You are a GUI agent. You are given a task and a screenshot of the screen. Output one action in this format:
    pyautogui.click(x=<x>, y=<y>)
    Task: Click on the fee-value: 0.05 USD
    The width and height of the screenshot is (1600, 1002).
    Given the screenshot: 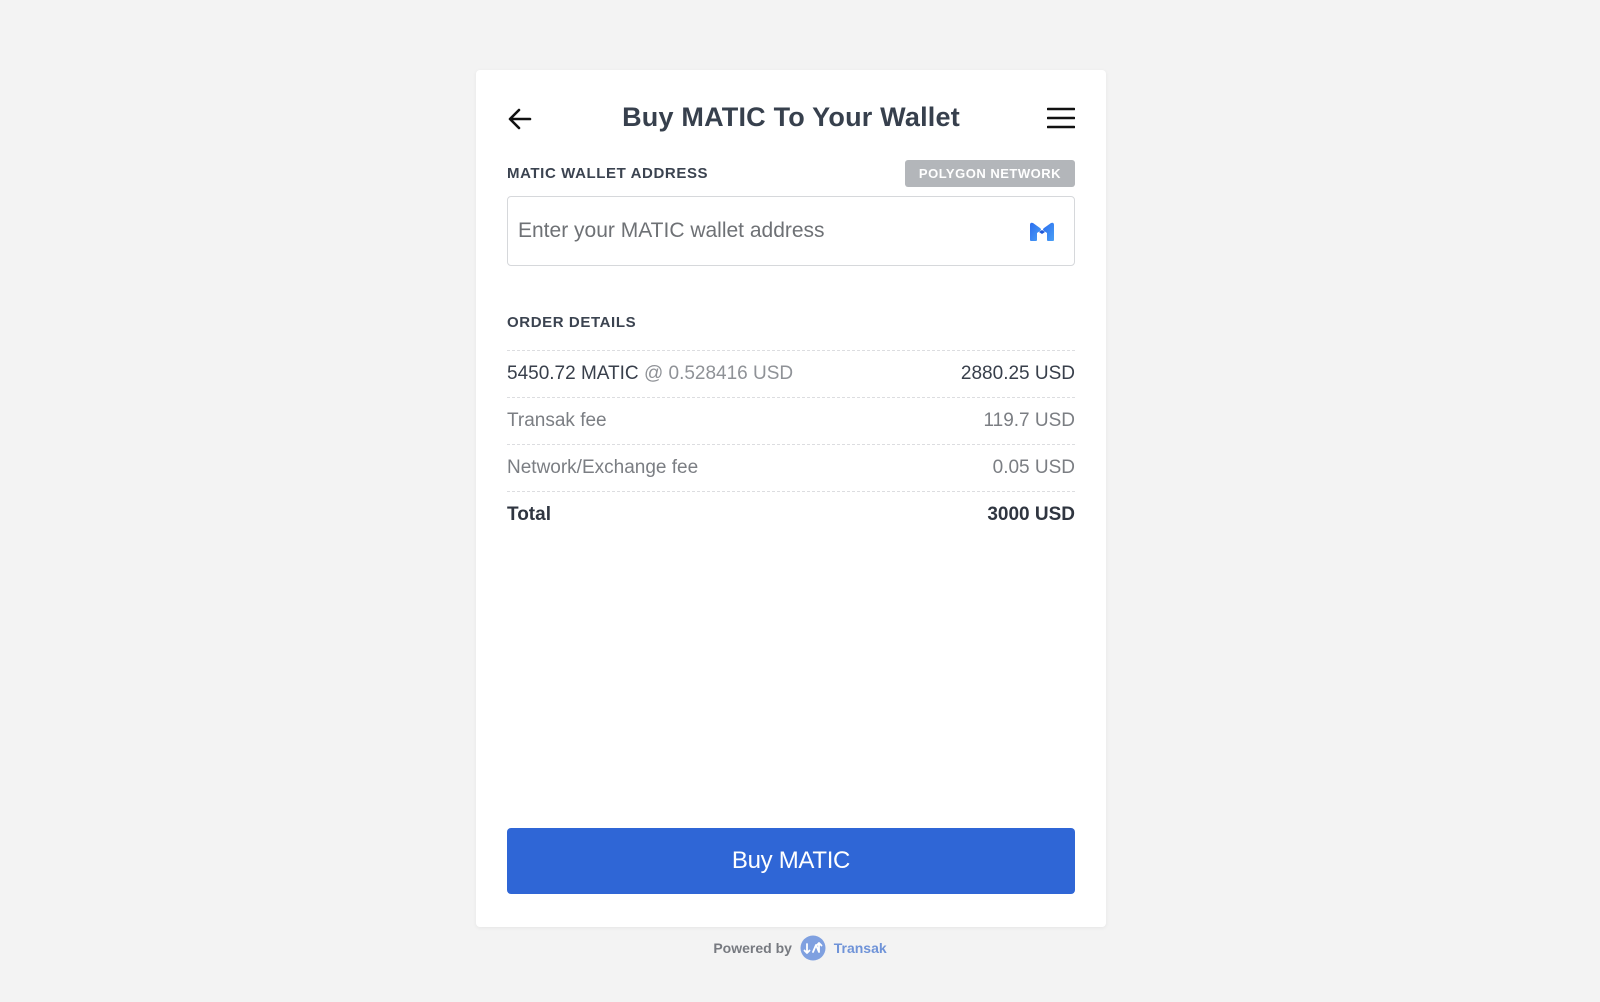 What is the action you would take?
    pyautogui.click(x=1033, y=467)
    